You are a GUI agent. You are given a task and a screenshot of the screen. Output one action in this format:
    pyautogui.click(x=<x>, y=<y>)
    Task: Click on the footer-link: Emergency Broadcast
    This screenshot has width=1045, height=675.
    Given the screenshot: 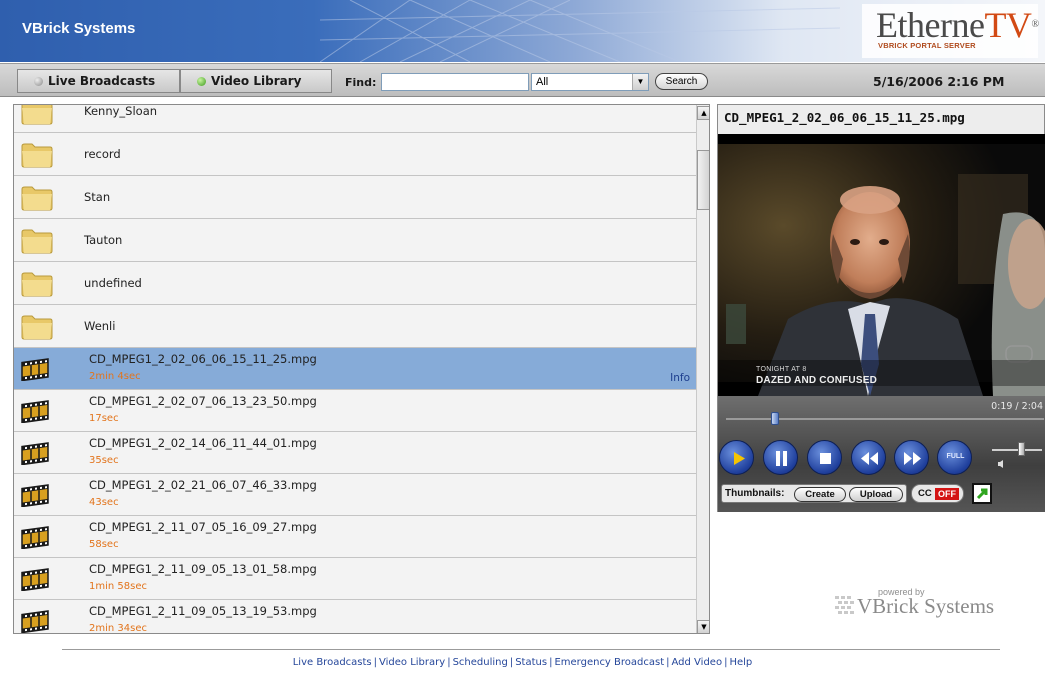 What is the action you would take?
    pyautogui.click(x=609, y=662)
    